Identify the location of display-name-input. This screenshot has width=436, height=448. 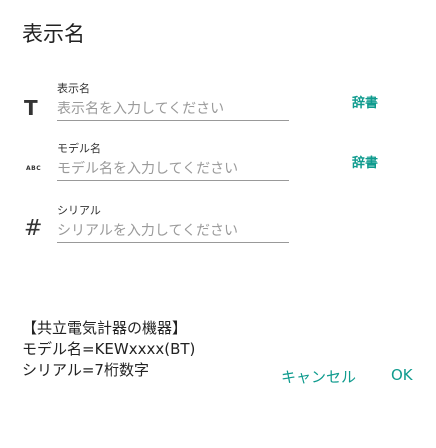
(173, 109).